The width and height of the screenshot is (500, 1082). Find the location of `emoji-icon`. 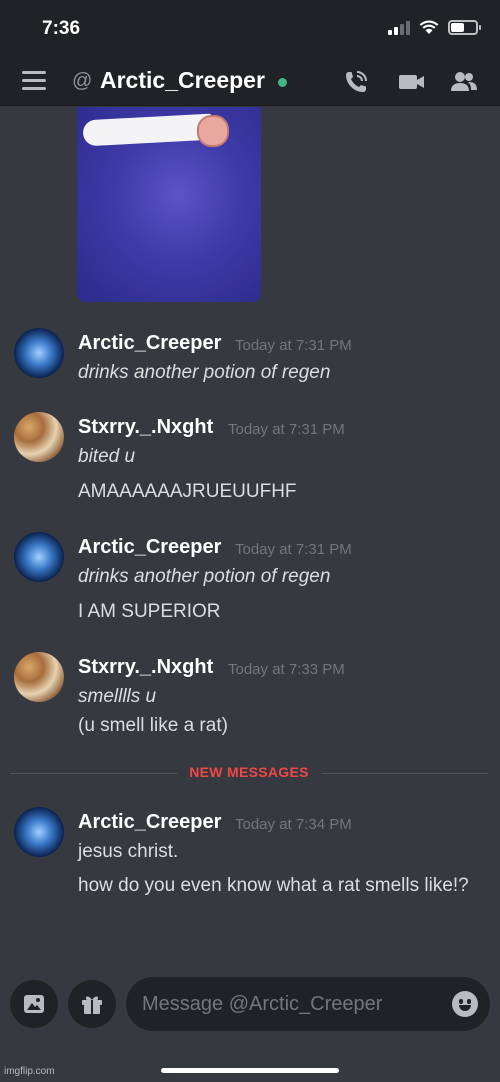

emoji-icon is located at coordinates (465, 1004).